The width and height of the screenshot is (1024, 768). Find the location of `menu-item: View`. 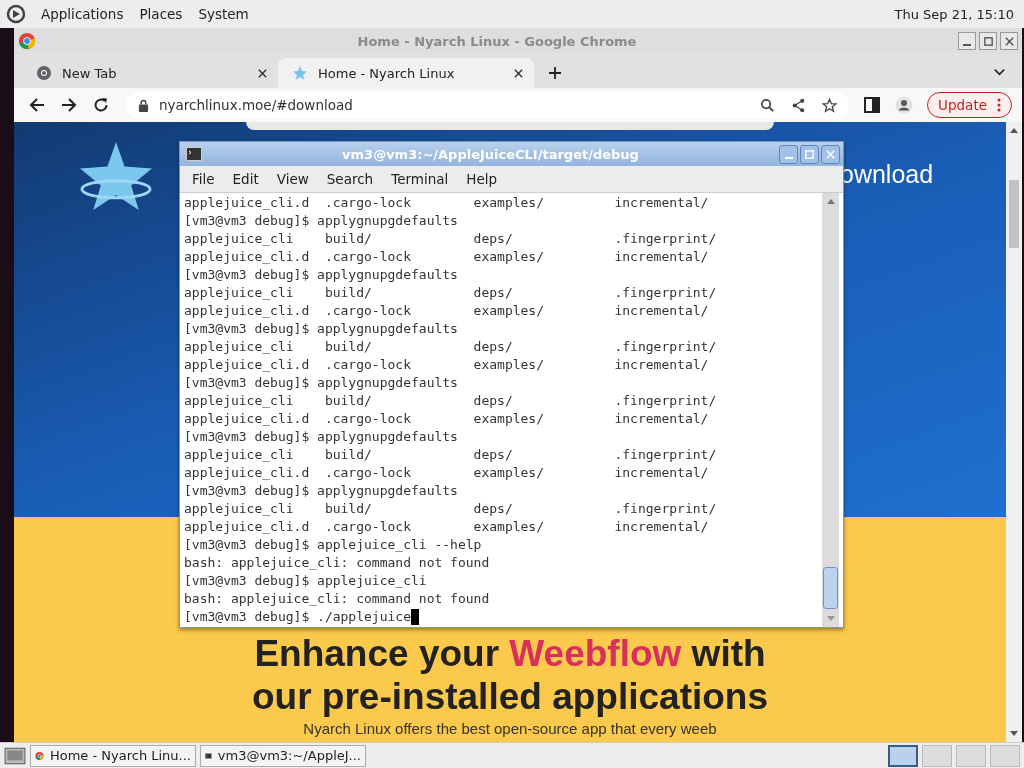

menu-item: View is located at coordinates (292, 179).